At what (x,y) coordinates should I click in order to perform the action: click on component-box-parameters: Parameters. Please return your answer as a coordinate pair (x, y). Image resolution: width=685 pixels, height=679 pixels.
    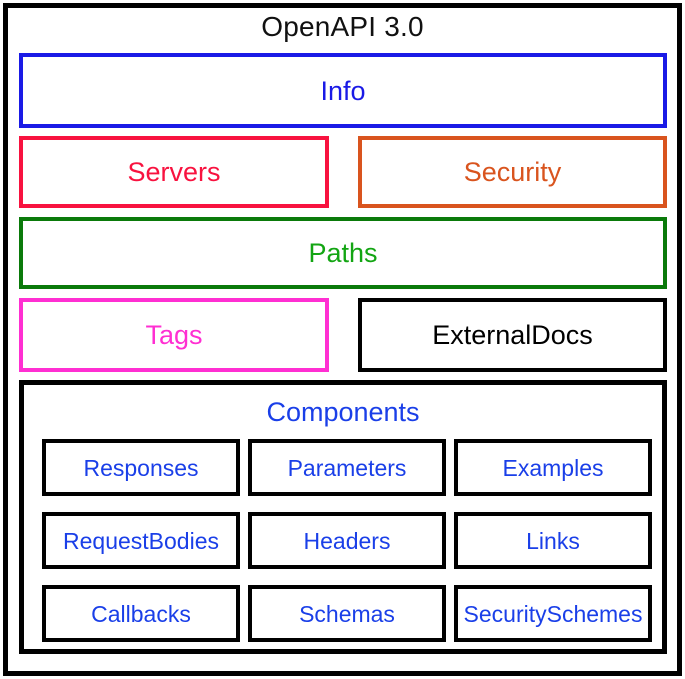
    Looking at the image, I should click on (347, 467).